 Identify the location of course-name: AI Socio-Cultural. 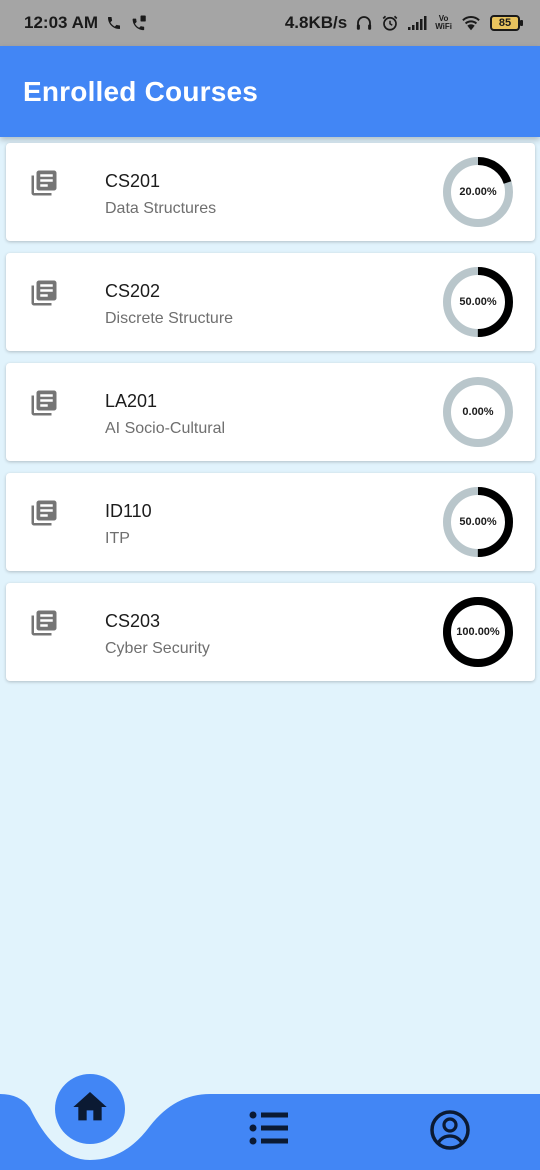
(165, 428).